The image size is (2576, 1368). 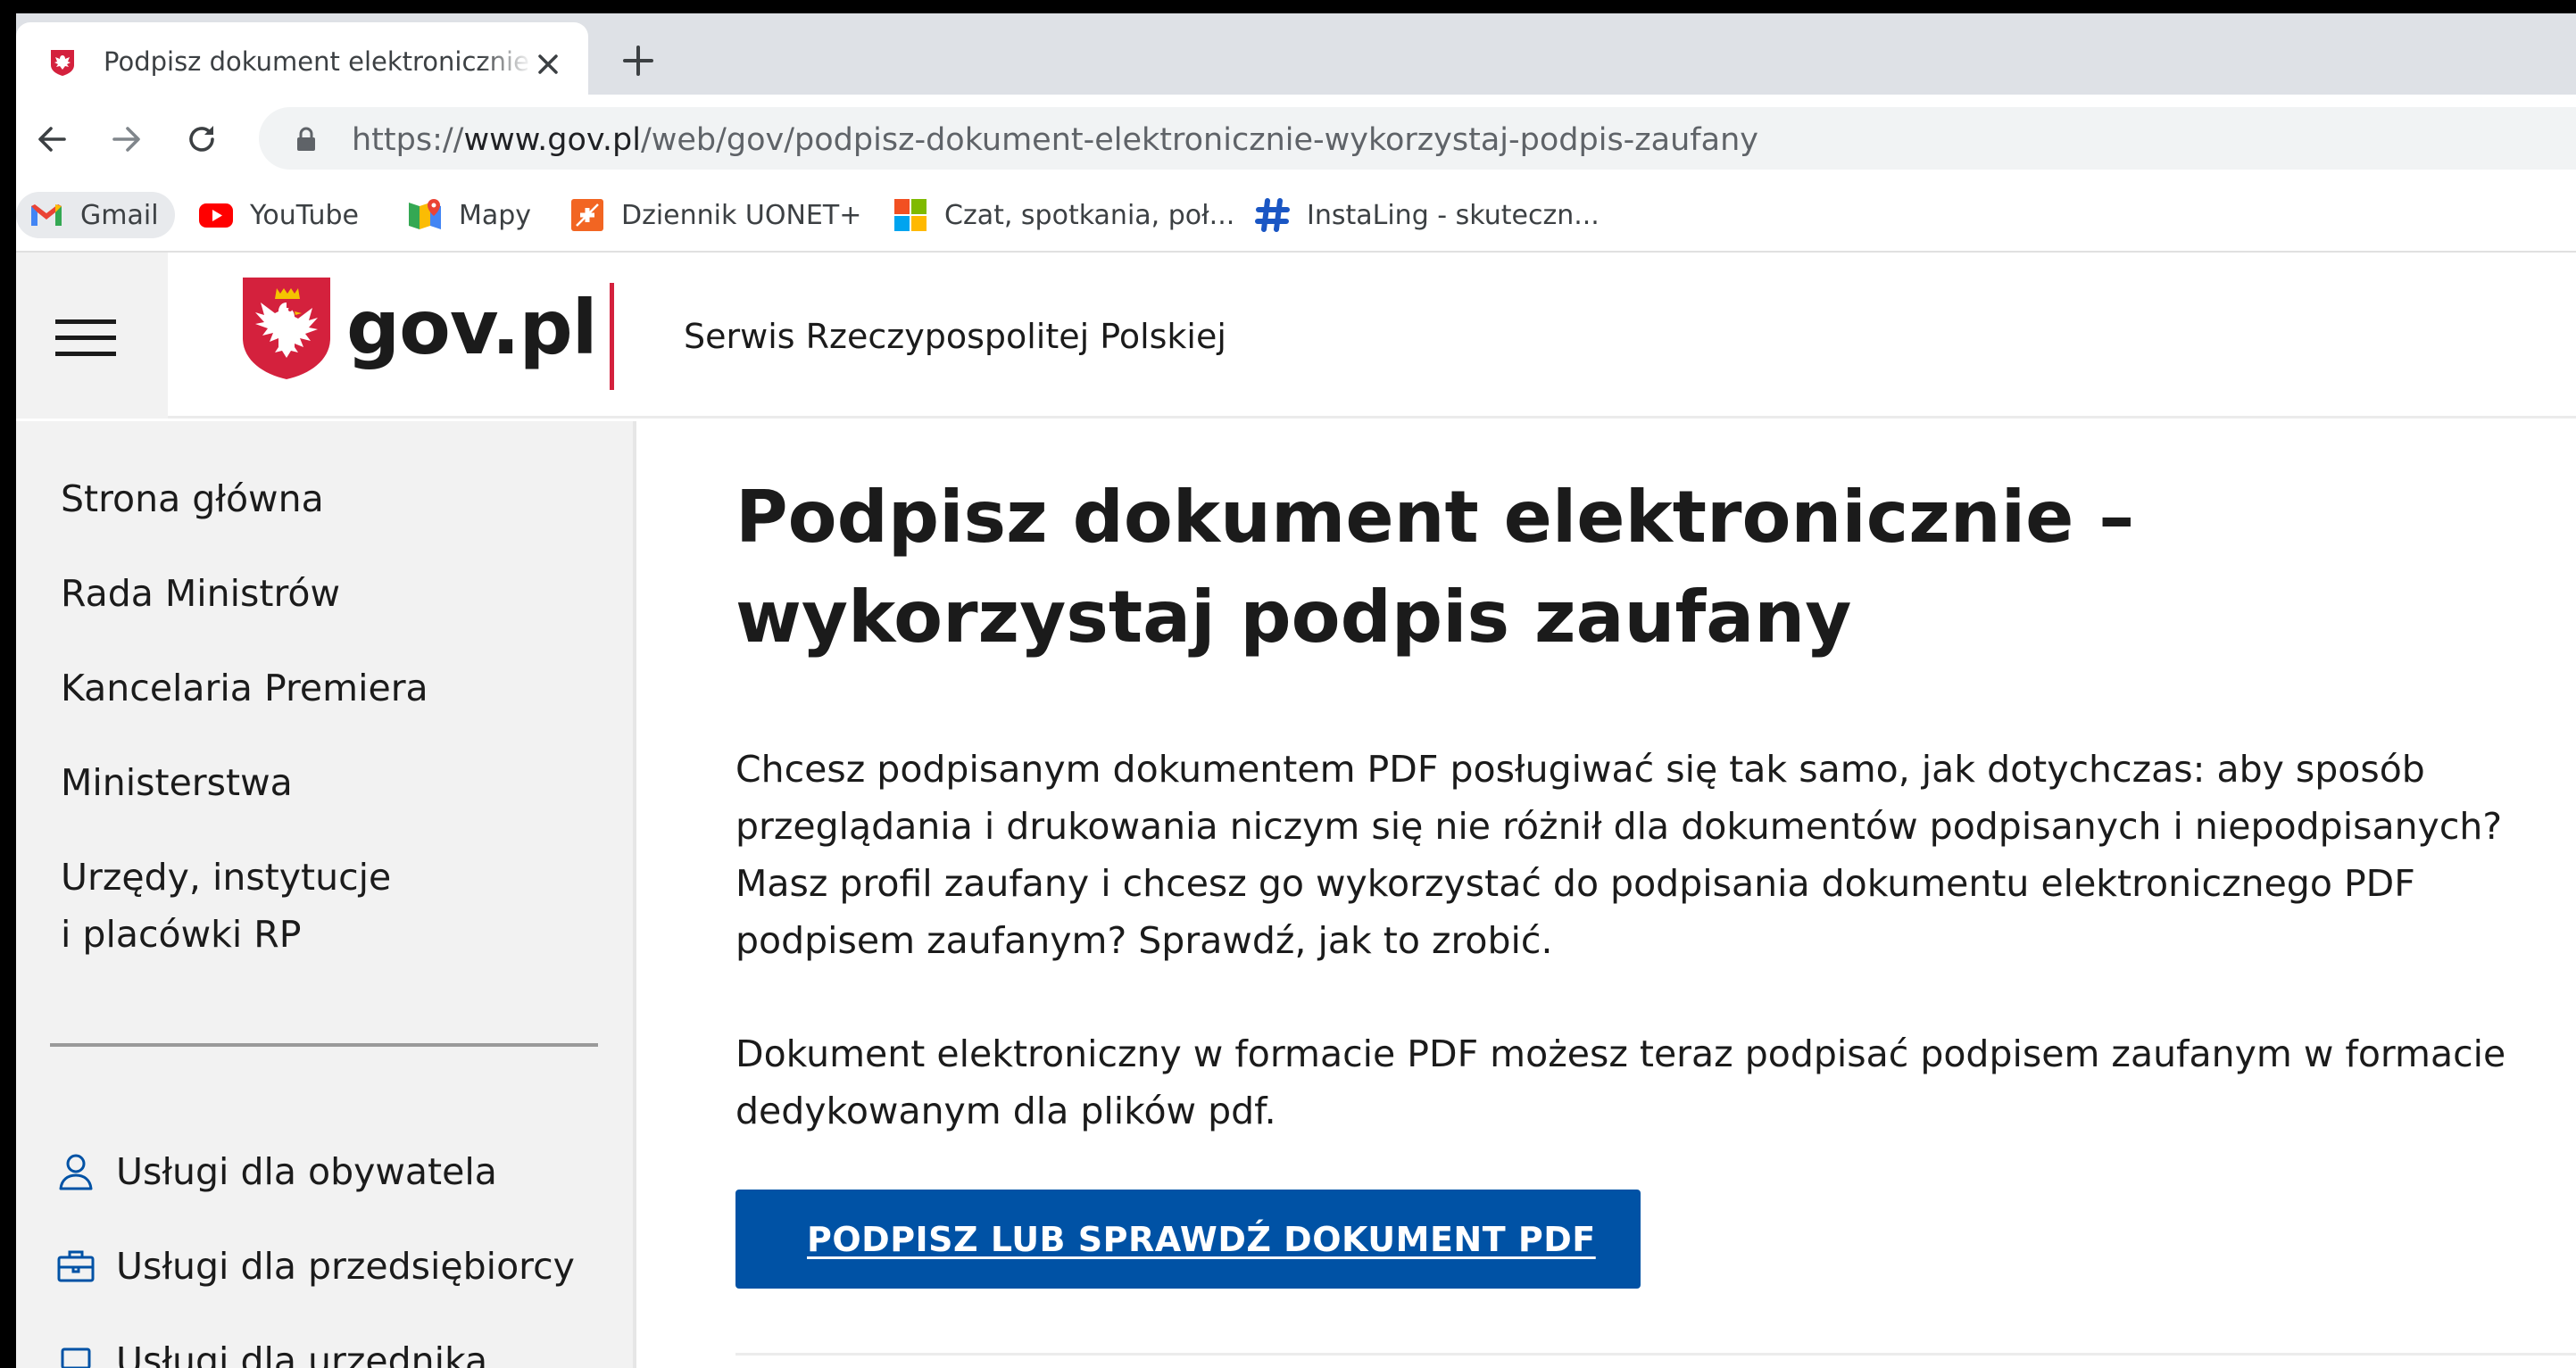 What do you see at coordinates (469, 215) in the screenshot?
I see `bookmark-maps: Mapy` at bounding box center [469, 215].